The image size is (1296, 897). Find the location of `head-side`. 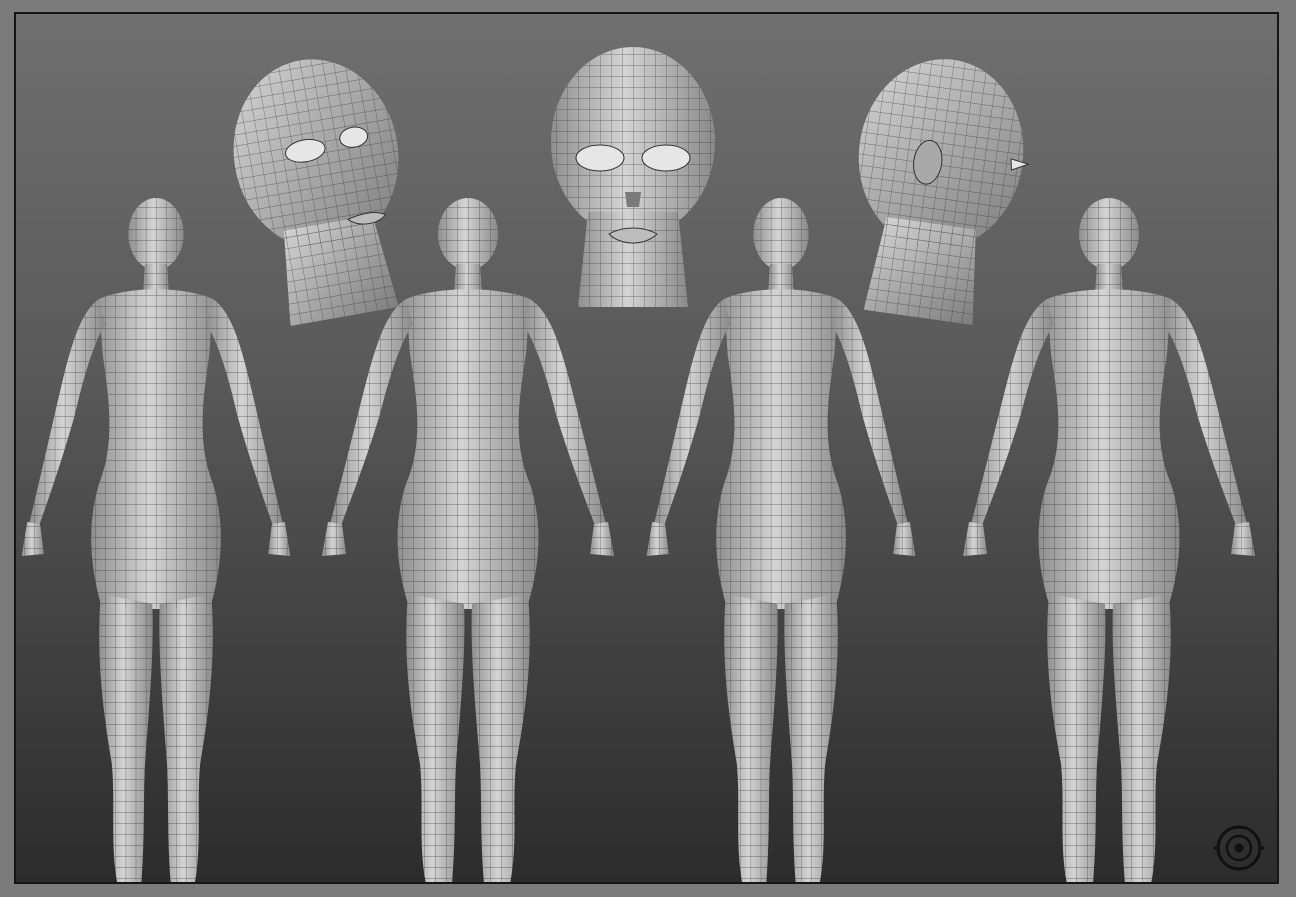

head-side is located at coordinates (936, 188).